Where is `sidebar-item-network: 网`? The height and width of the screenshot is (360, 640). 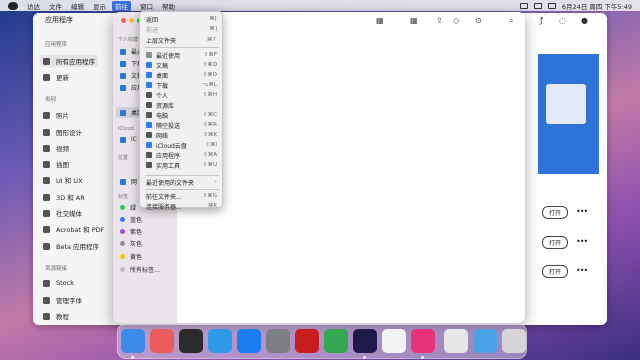 sidebar-item-network: 网 is located at coordinates (128, 181).